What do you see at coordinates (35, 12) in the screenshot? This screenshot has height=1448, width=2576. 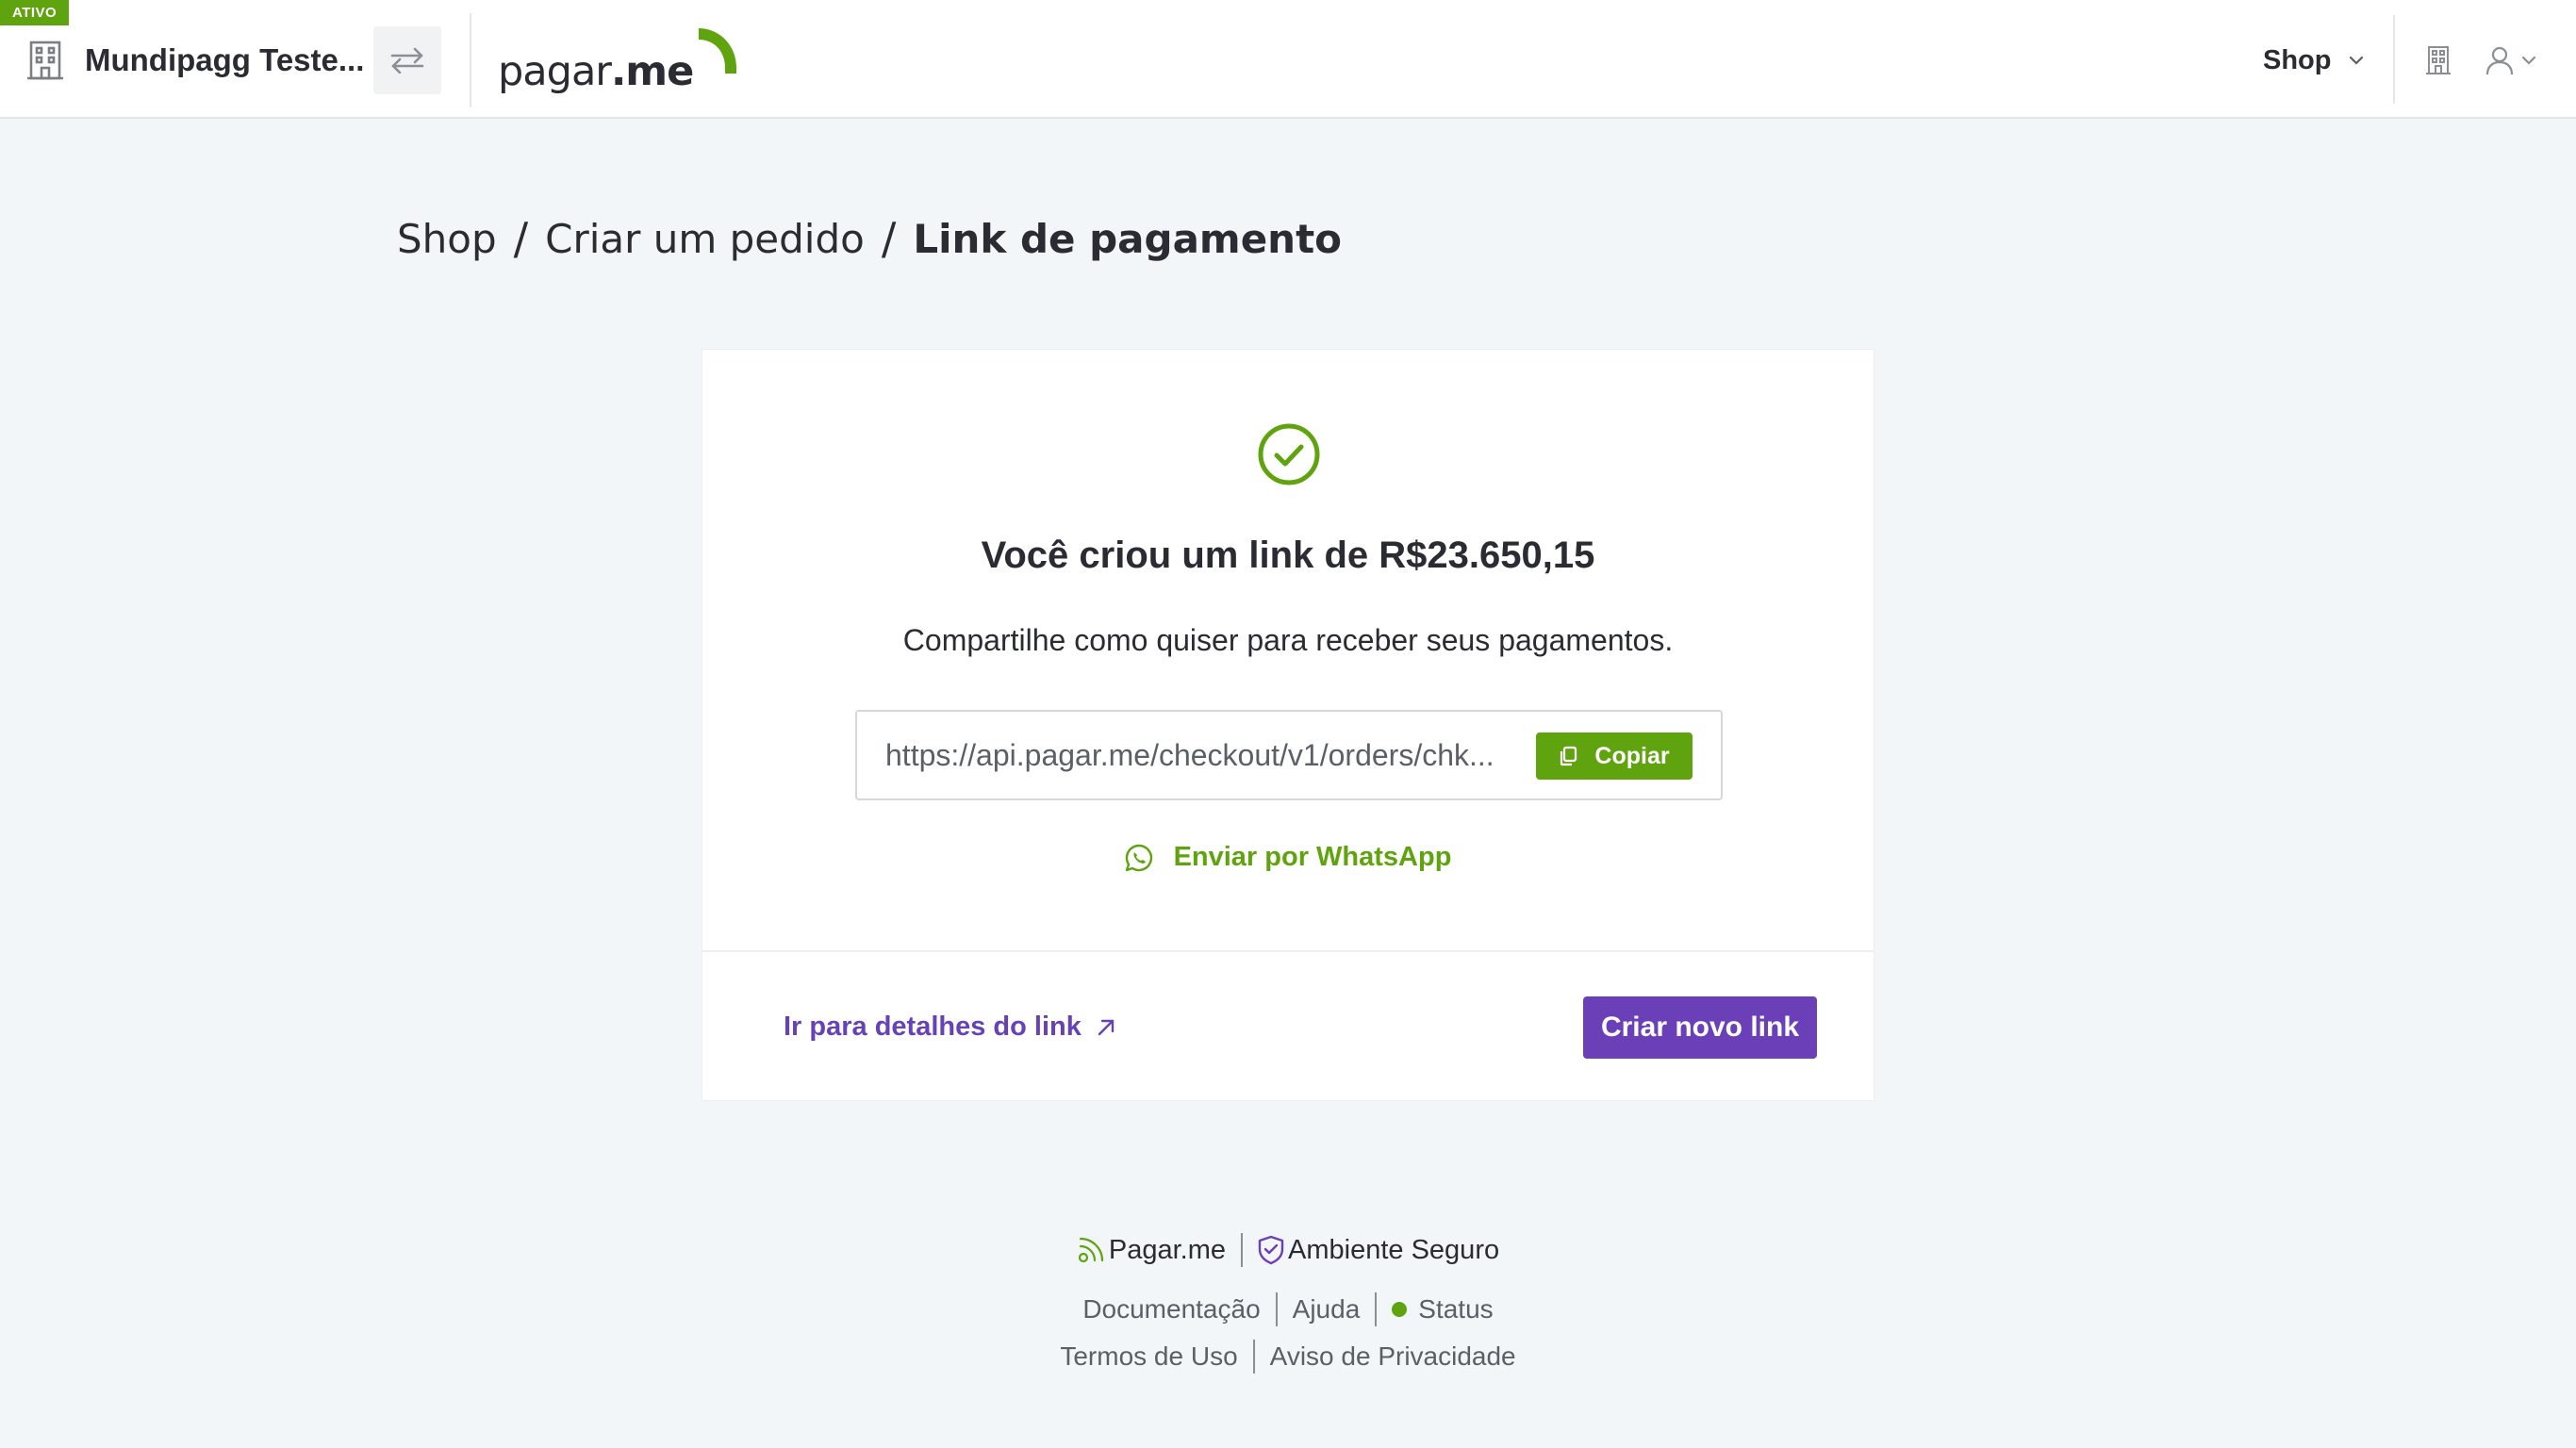 I see `status-badge: ATIVO` at bounding box center [35, 12].